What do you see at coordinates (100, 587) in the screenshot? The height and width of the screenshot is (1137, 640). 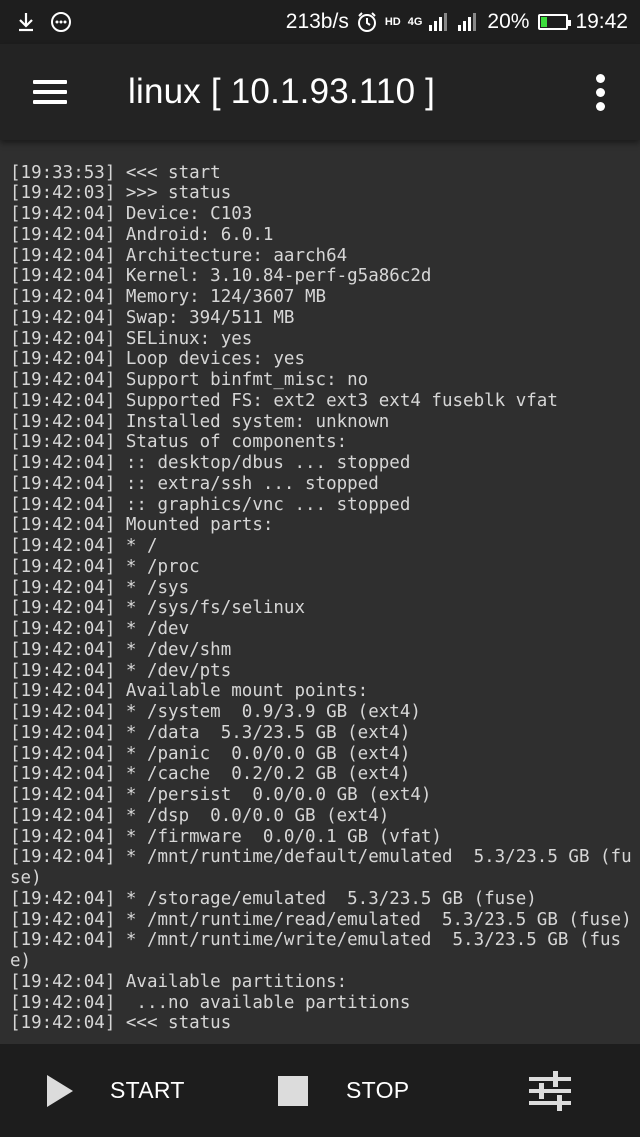 I see `log-line: [19:42:04] * /sys` at bounding box center [100, 587].